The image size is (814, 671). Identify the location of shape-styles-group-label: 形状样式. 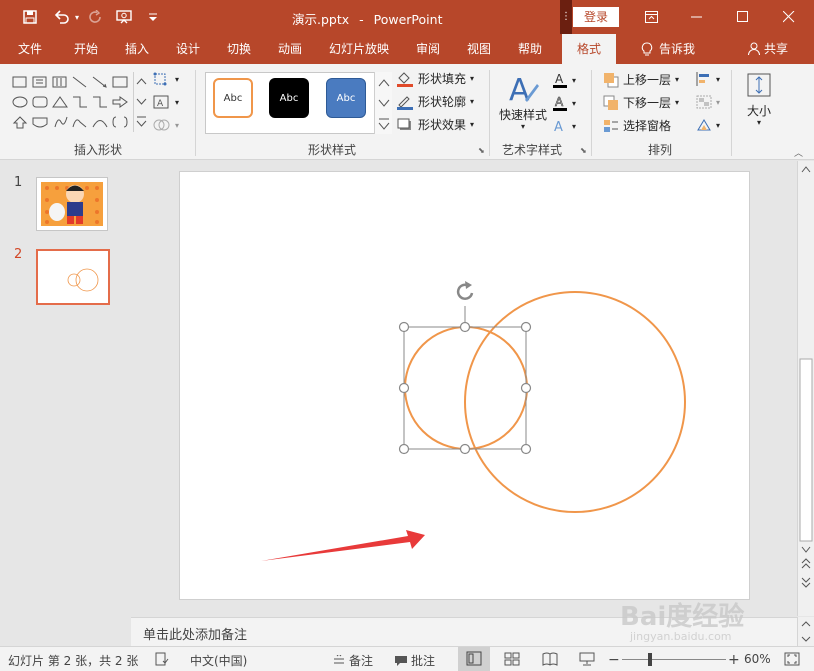
(331, 150).